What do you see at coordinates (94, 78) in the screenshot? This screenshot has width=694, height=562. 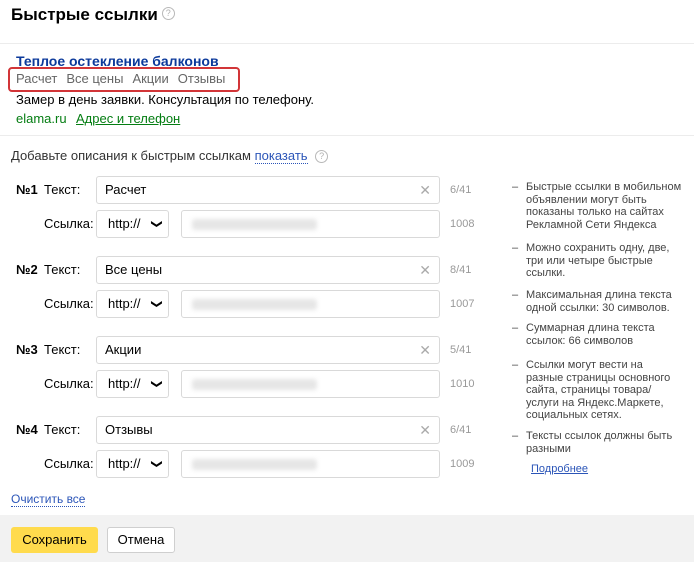 I see `preview-sitelink: Все цены` at bounding box center [94, 78].